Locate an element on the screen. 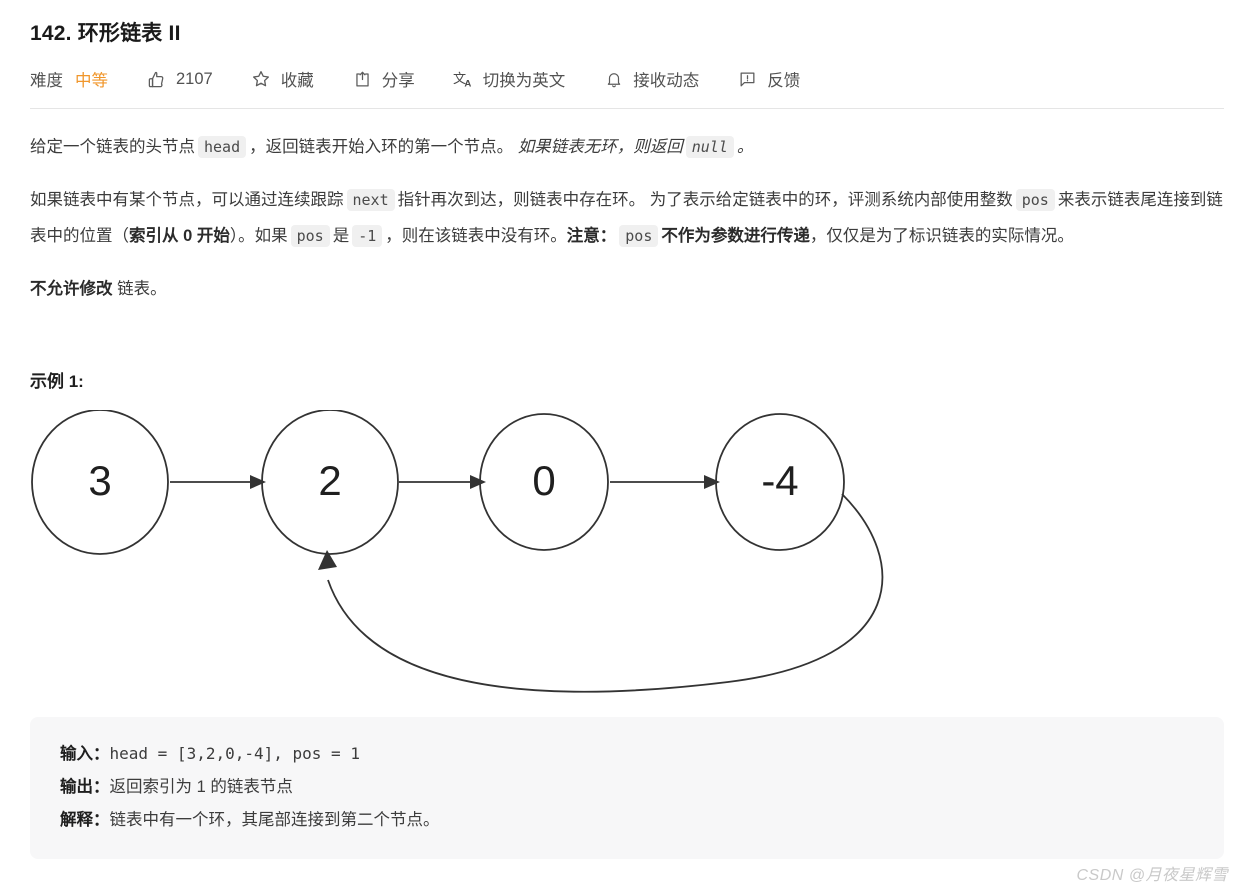 The height and width of the screenshot is (893, 1254). p3-bold: 不允许修改 is located at coordinates (71, 289).